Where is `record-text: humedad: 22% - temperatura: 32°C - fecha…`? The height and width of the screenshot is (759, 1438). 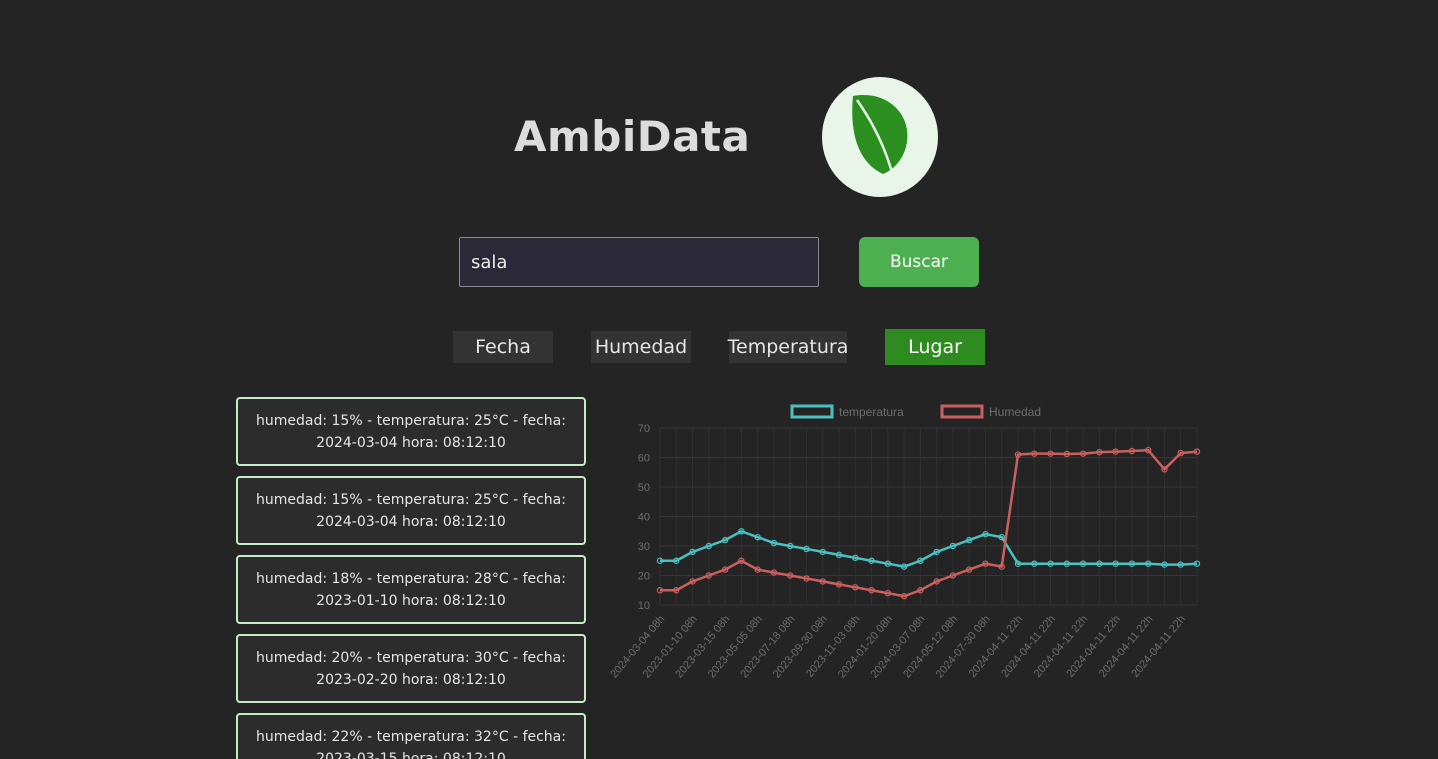
record-text: humedad: 22% - temperatura: 32°C - fecha… is located at coordinates (411, 742).